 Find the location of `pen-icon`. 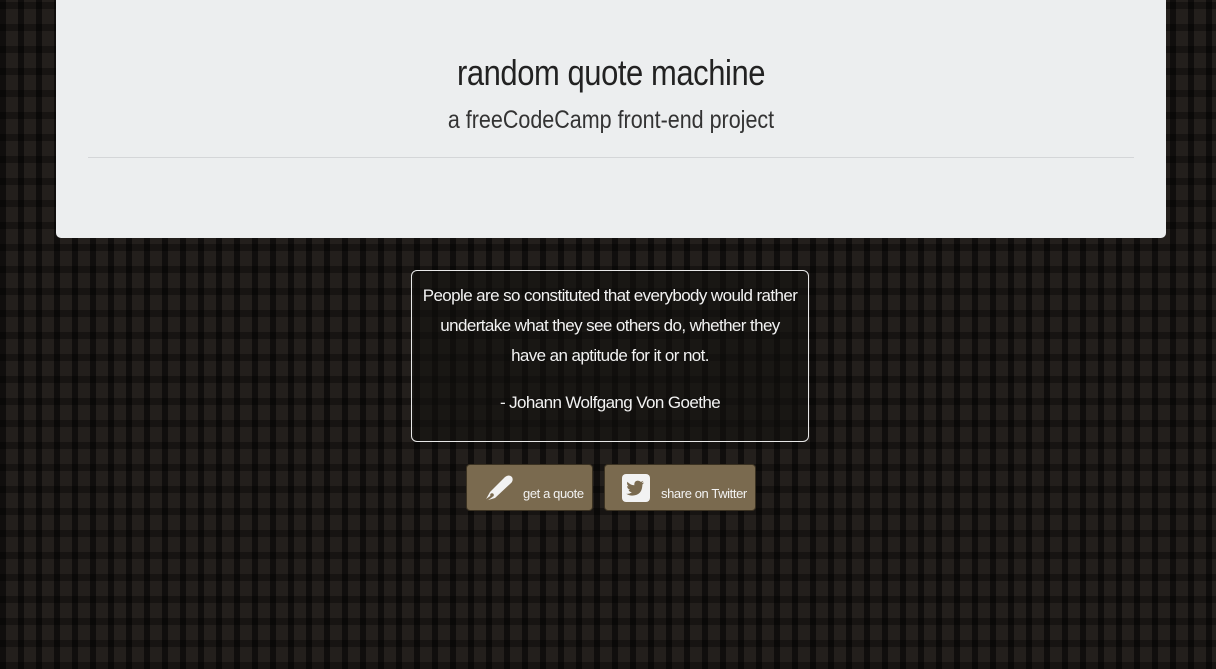

pen-icon is located at coordinates (498, 488).